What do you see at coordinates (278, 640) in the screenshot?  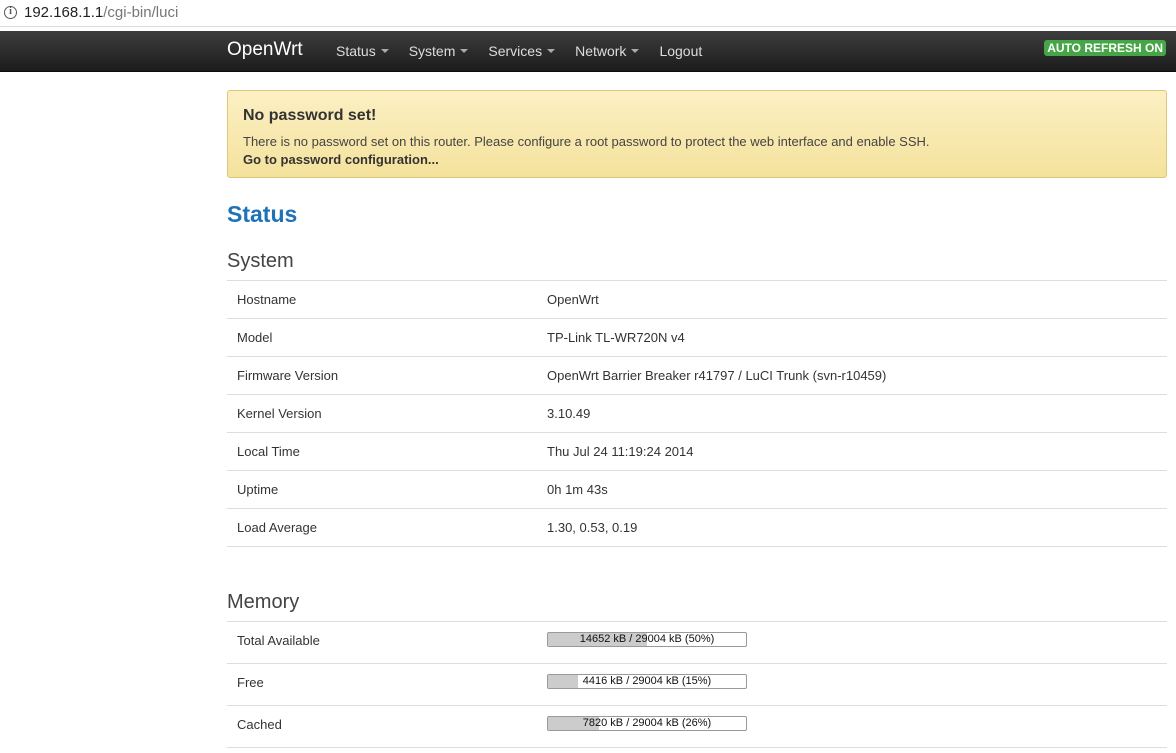 I see `row-key: Total Available` at bounding box center [278, 640].